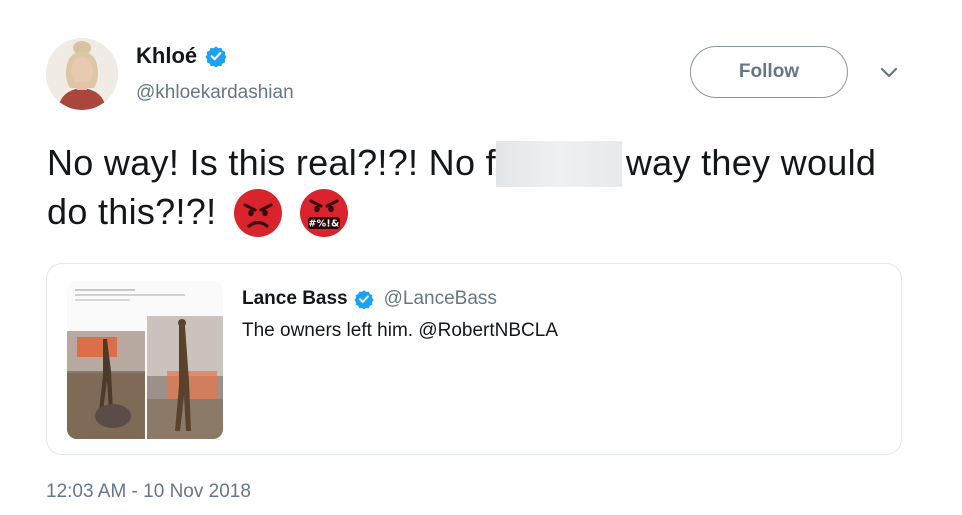  Describe the element at coordinates (257, 213) in the screenshot. I see `angry-face-icon` at that location.